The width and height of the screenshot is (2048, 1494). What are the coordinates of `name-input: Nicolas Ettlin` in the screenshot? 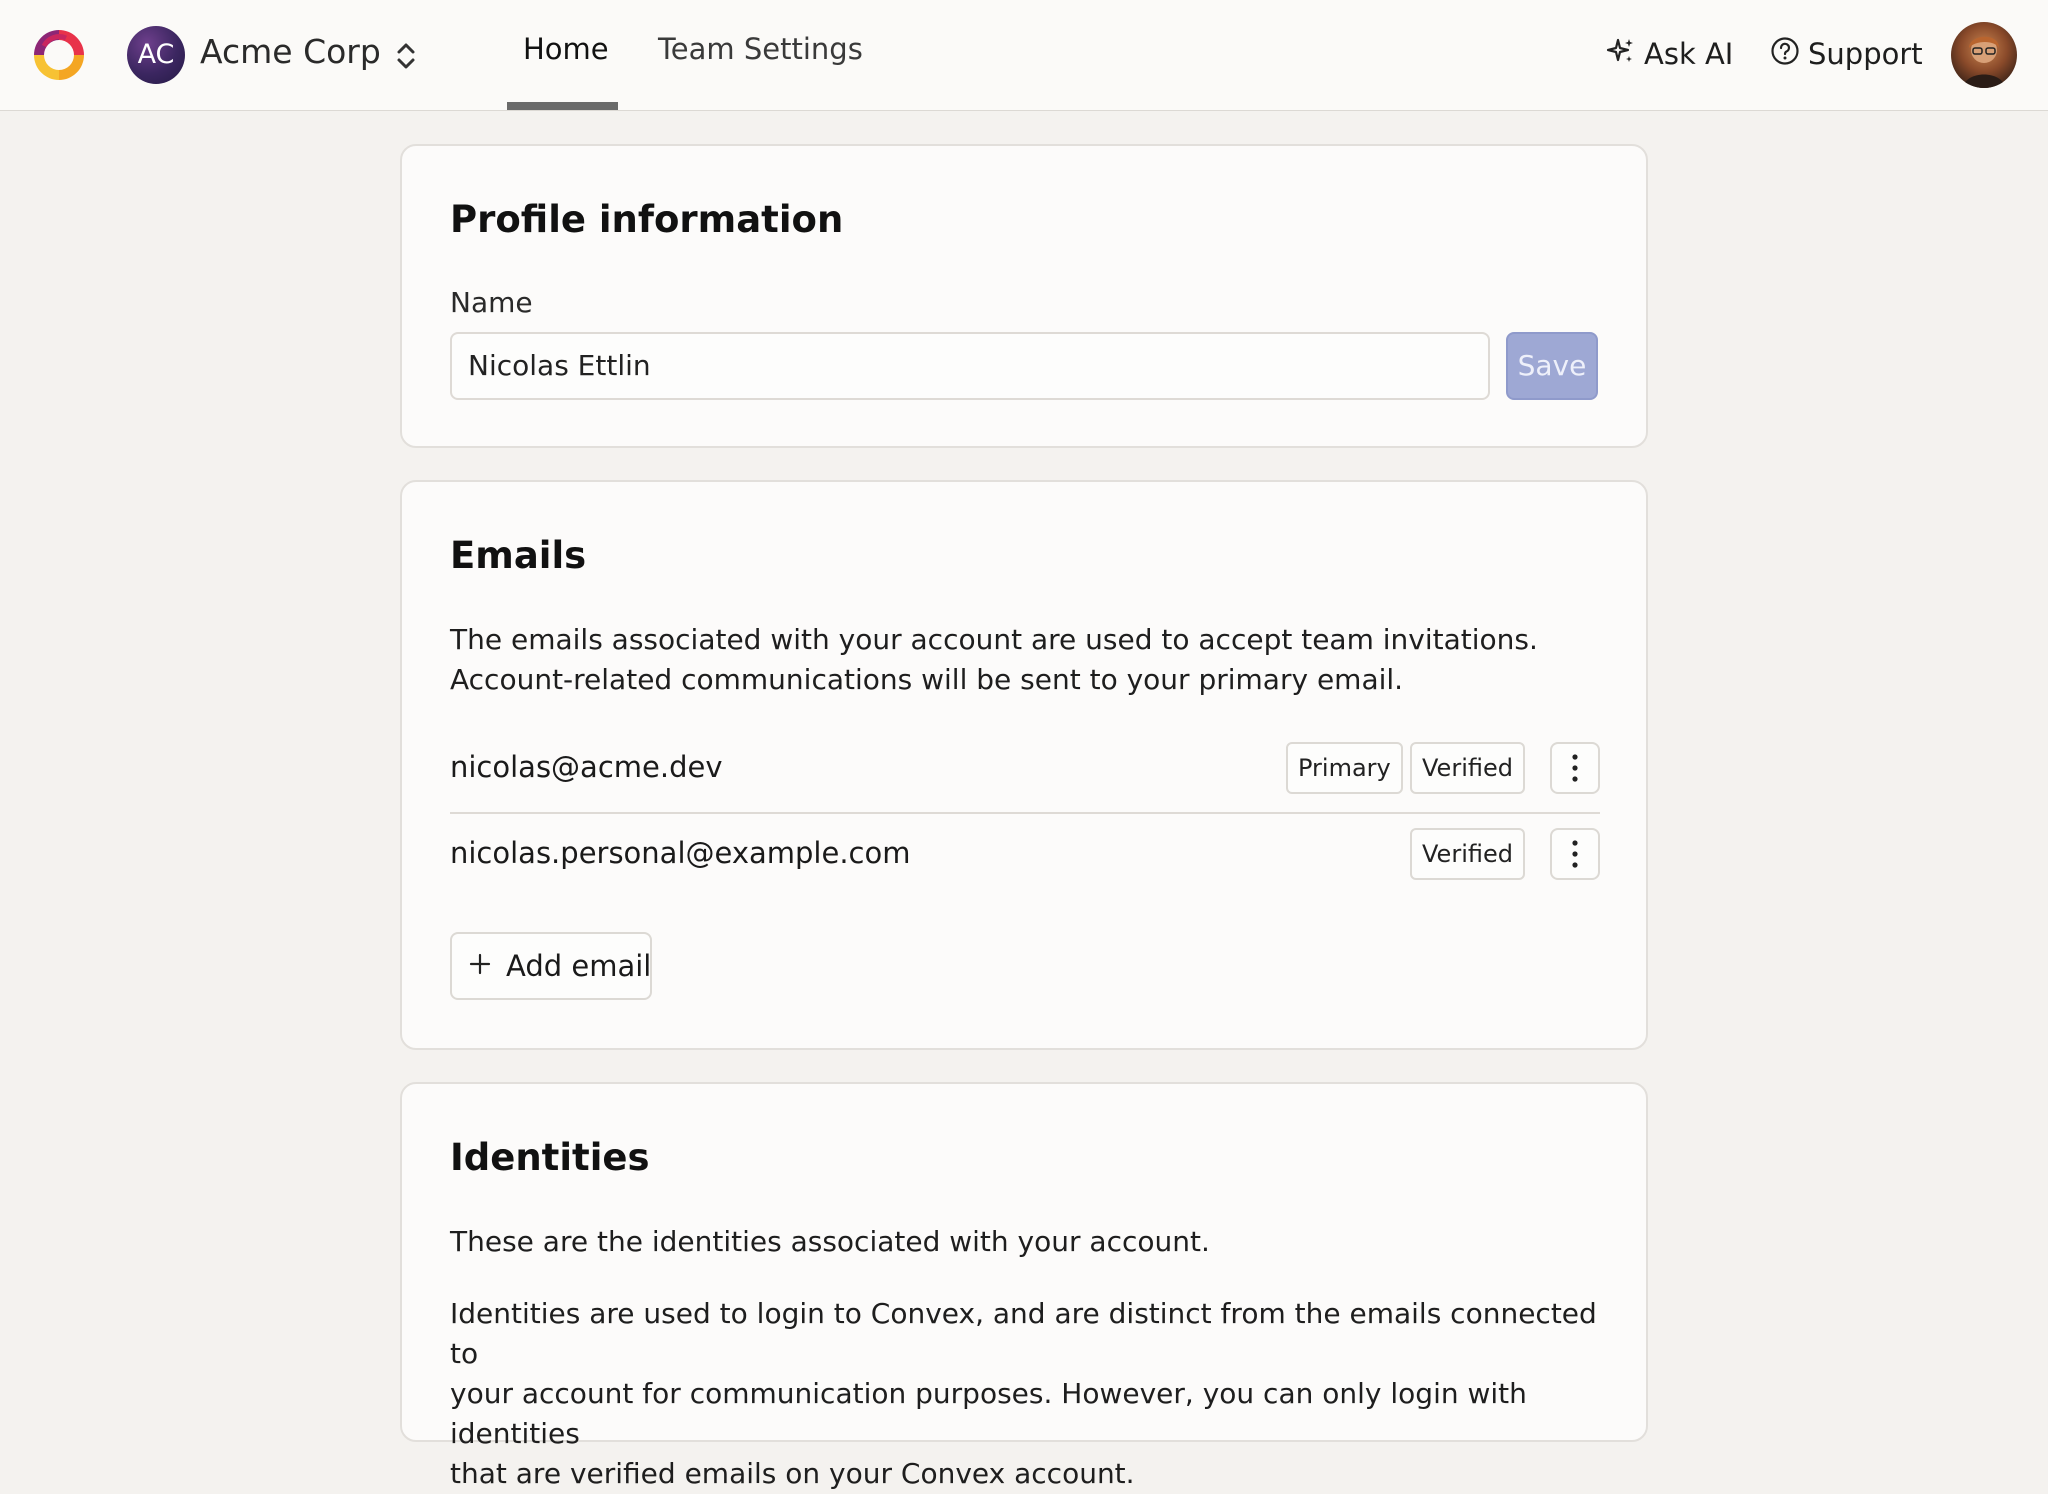 It's located at (970, 366).